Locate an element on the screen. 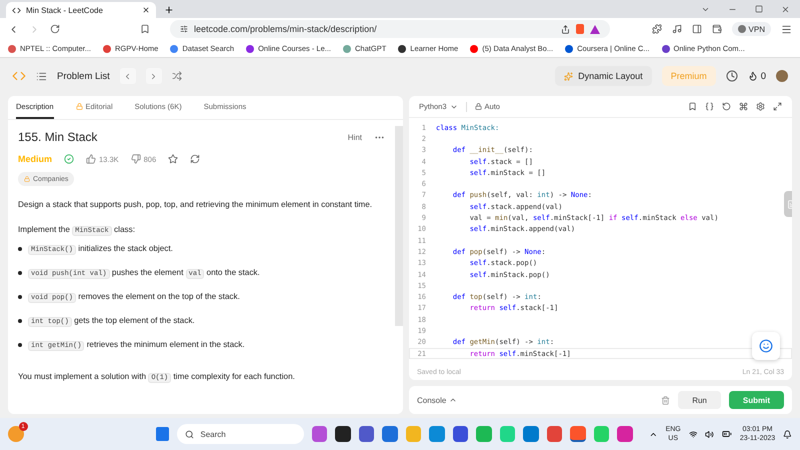 The width and height of the screenshot is (800, 450). reload-icon is located at coordinates (55, 29).